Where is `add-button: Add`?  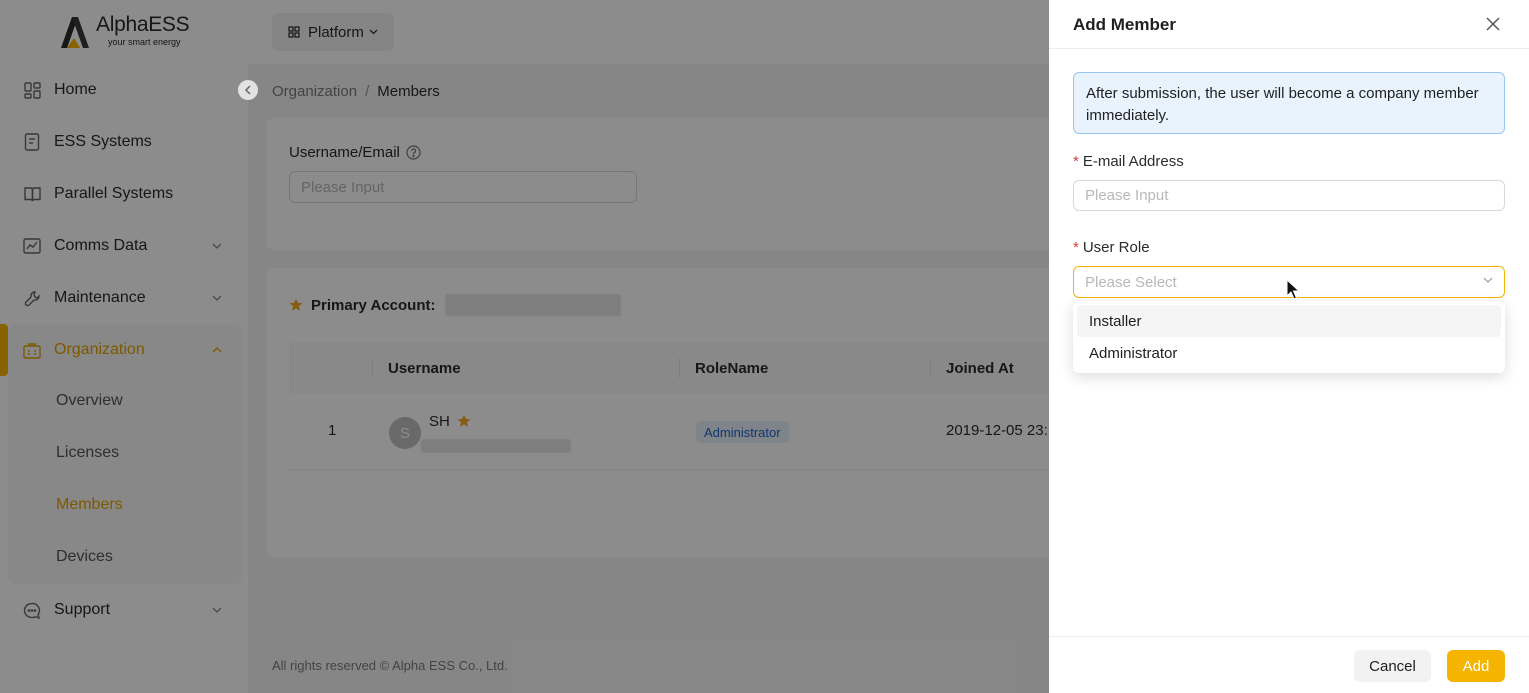
add-button: Add is located at coordinates (1476, 666).